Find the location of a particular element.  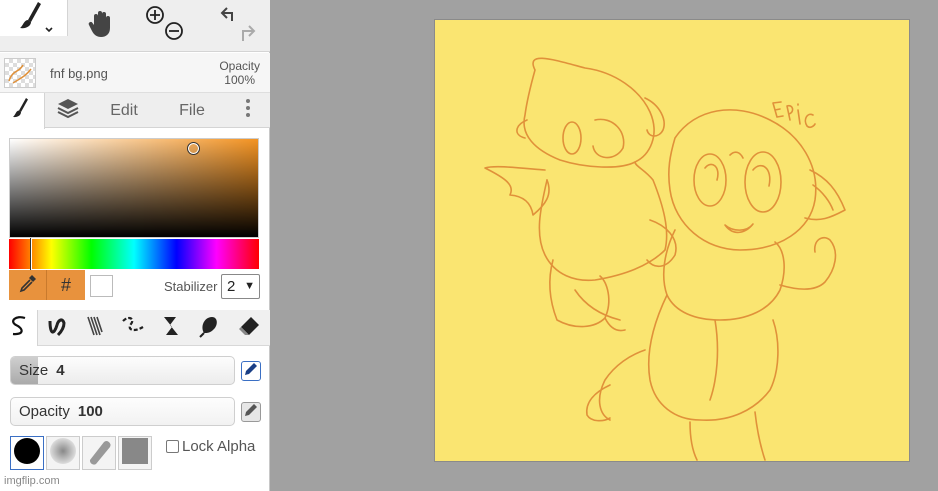

hue-marker is located at coordinates (31, 254).